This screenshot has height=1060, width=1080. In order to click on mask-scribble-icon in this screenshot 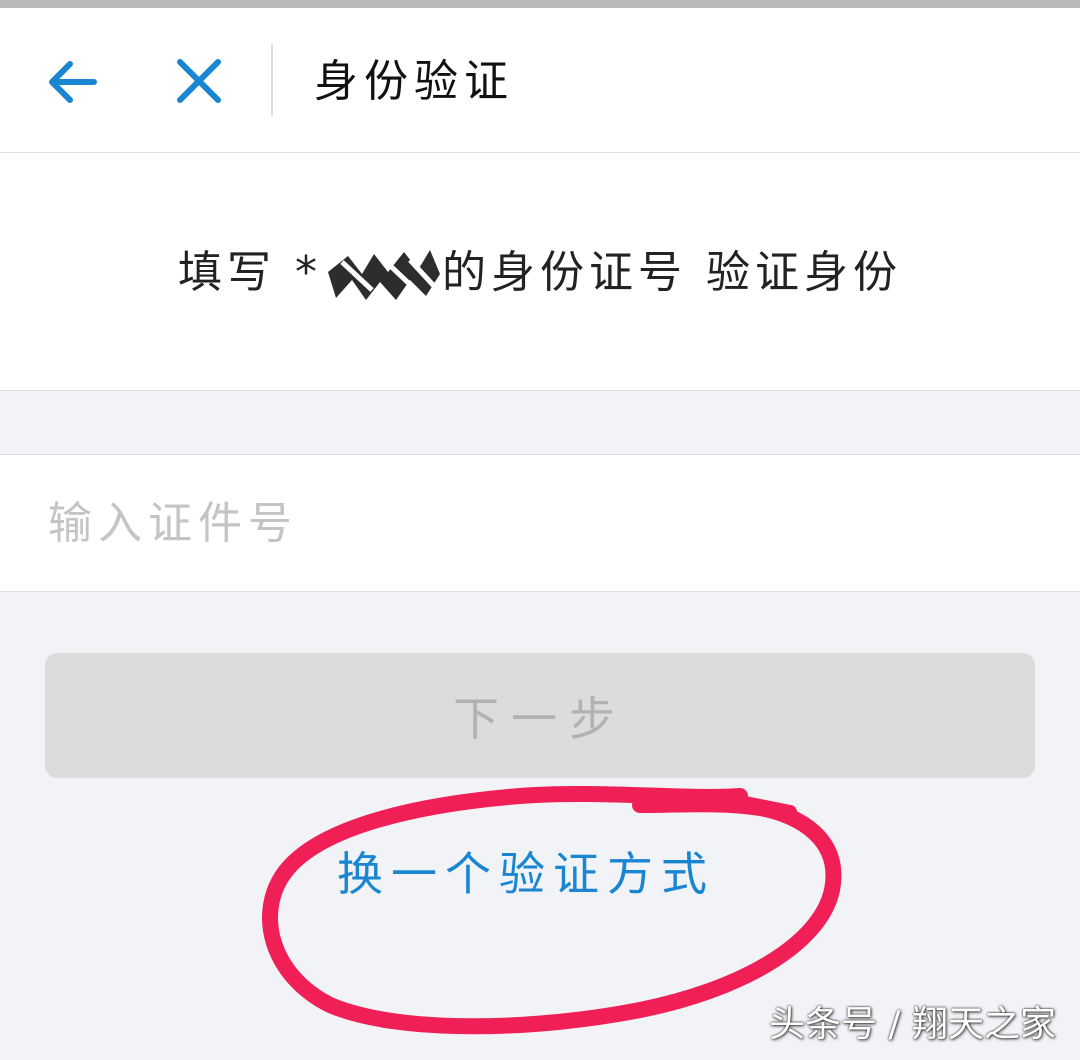, I will do `click(384, 275)`.